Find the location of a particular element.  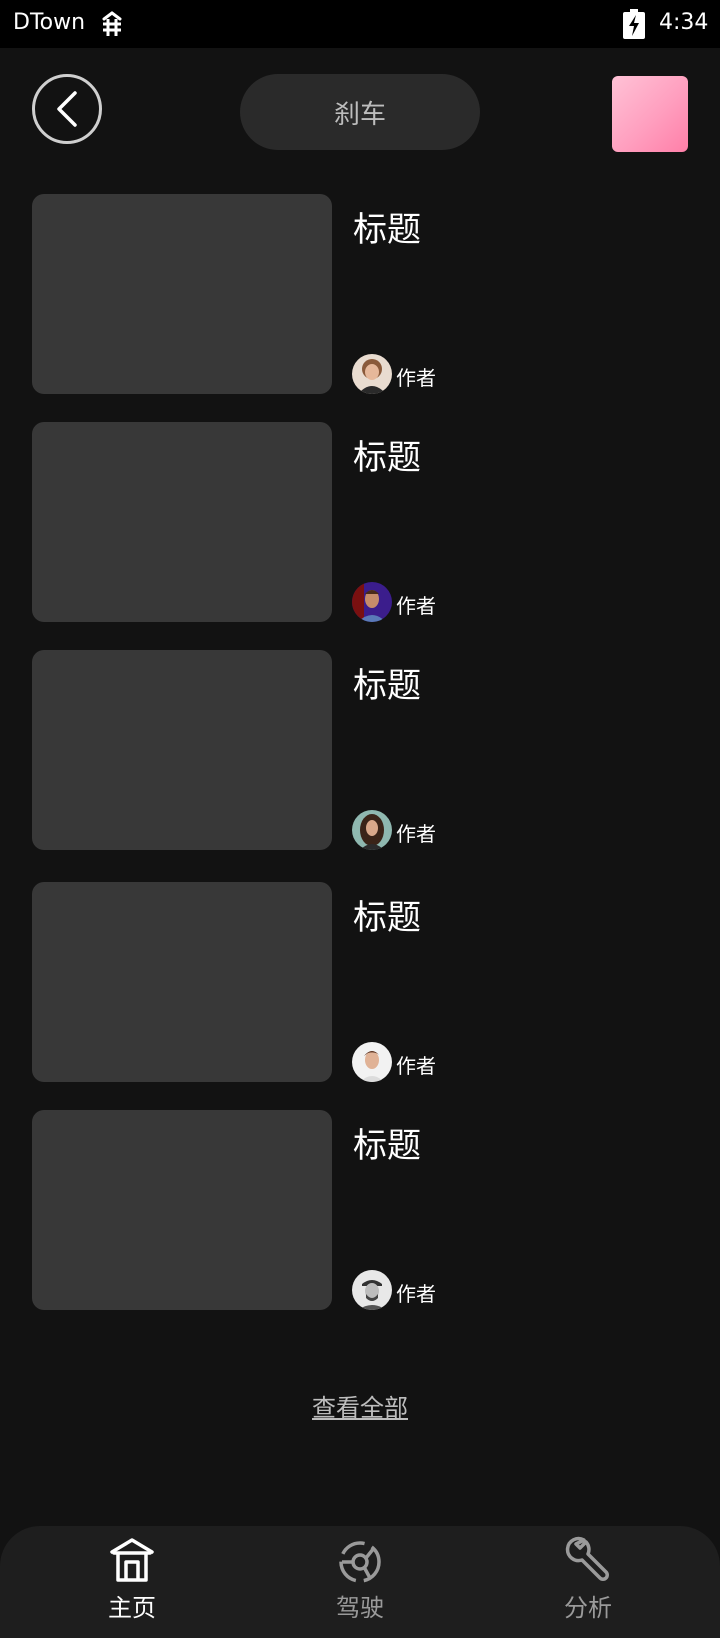

nav-item-analysis: 分析 is located at coordinates (588, 1582).